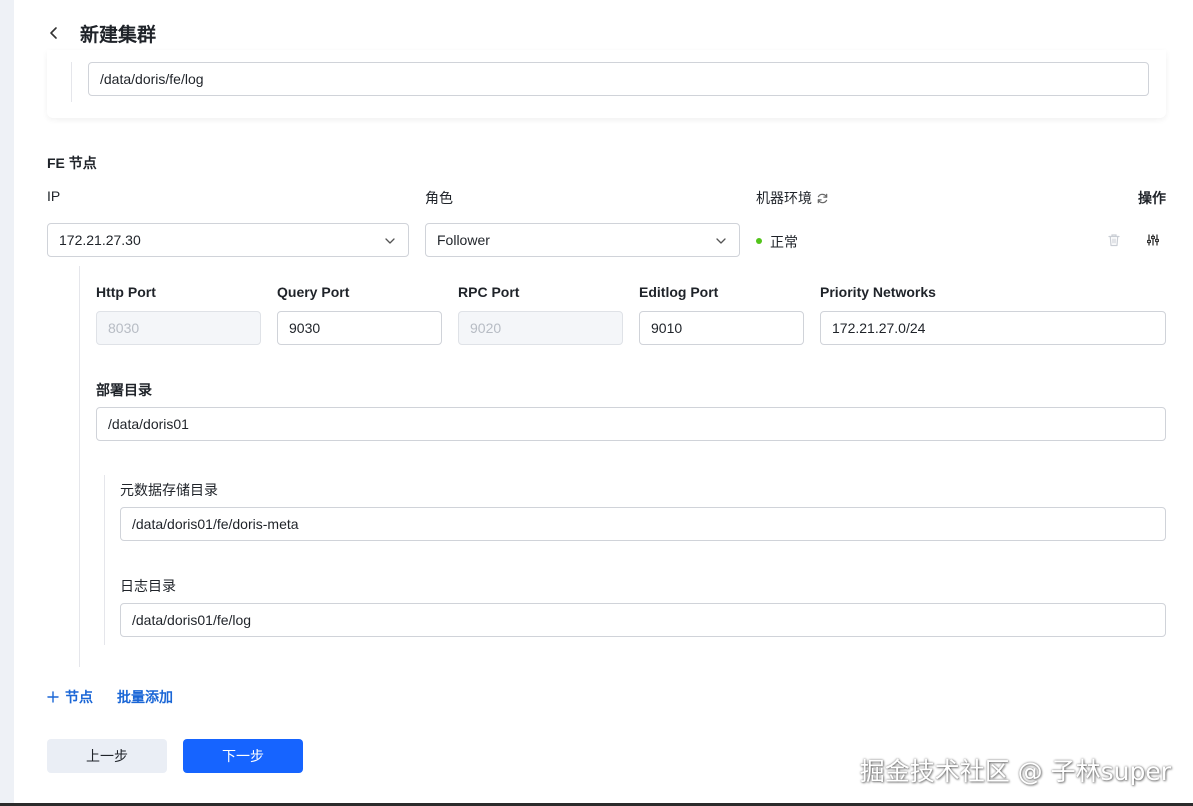 This screenshot has width=1193, height=806. What do you see at coordinates (792, 198) in the screenshot?
I see `column-header-env: 机器环境` at bounding box center [792, 198].